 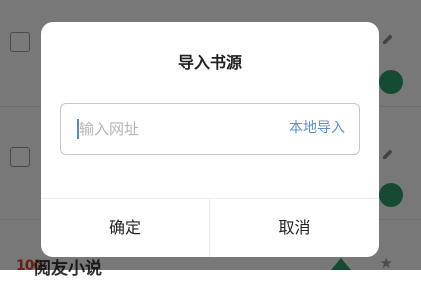 What do you see at coordinates (125, 228) in the screenshot?
I see `confirm-button: 确定` at bounding box center [125, 228].